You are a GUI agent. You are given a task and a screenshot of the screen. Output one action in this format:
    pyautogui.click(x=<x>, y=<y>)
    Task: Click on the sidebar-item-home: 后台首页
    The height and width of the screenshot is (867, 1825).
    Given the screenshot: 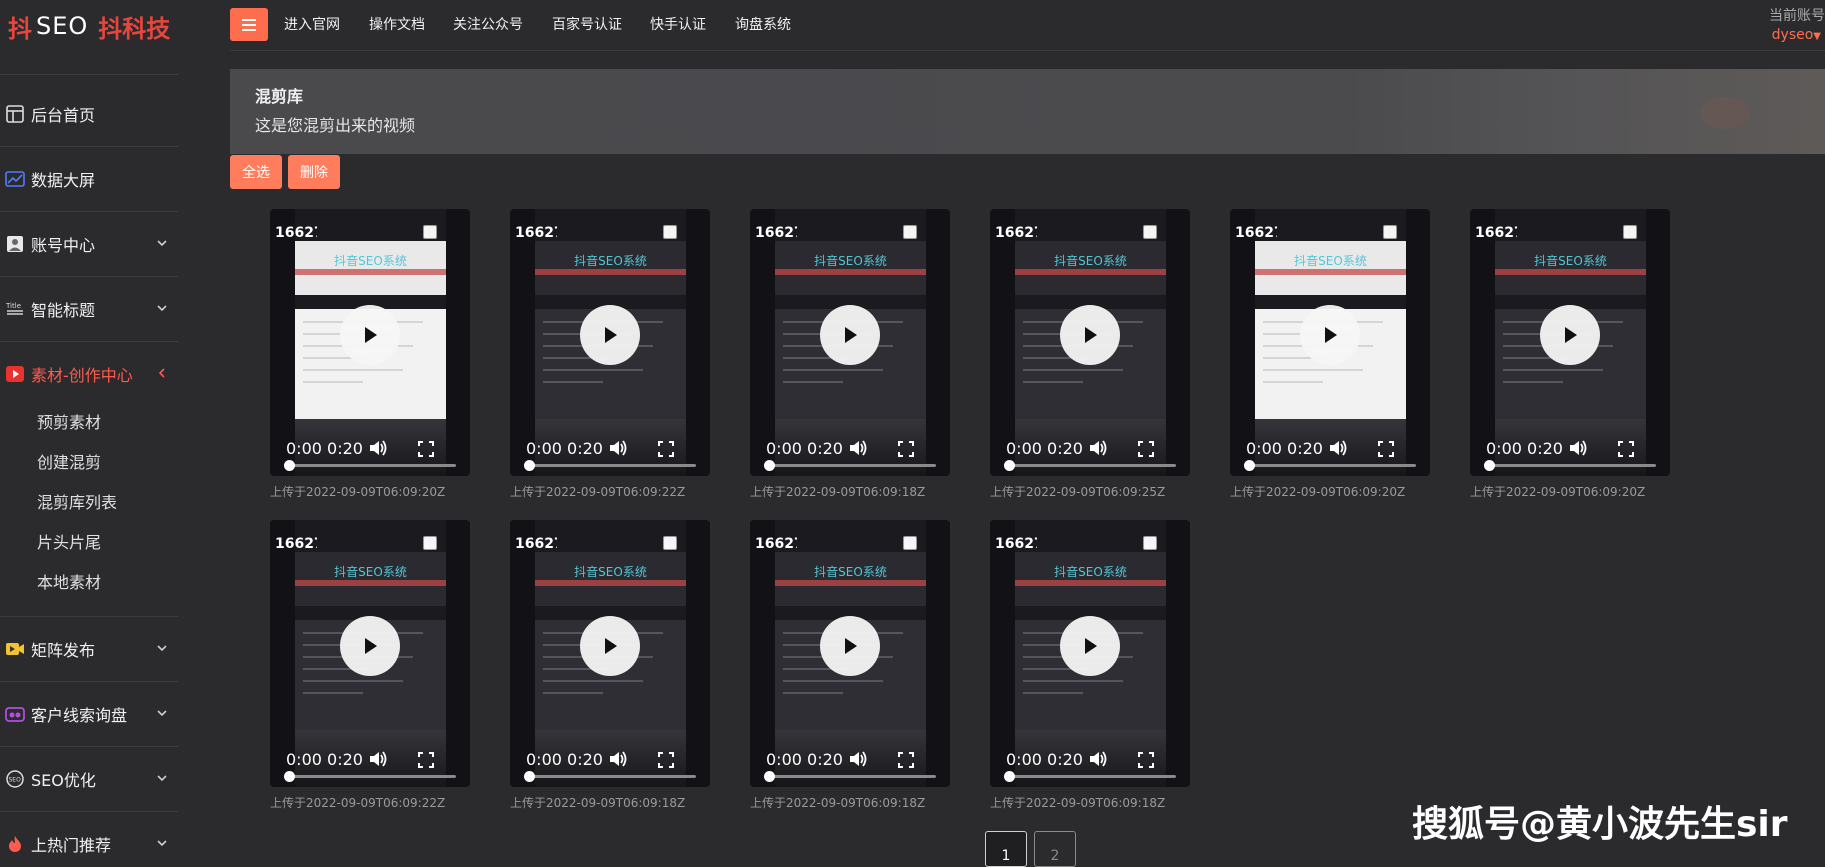 What is the action you would take?
    pyautogui.click(x=89, y=114)
    